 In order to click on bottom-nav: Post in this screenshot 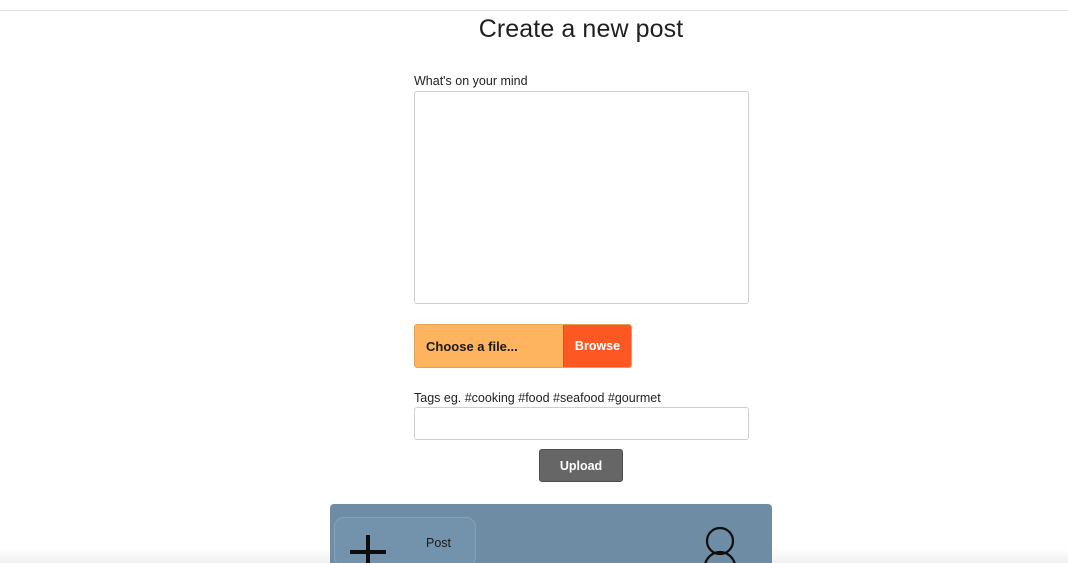, I will do `click(551, 533)`.